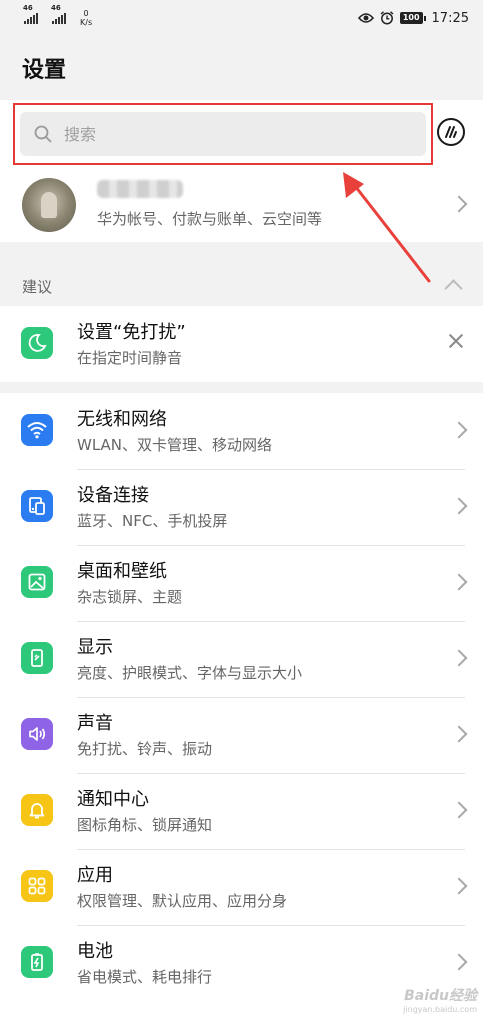 This screenshot has width=483, height=1018. I want to click on account-row: 华为帐号、付款与账单、云空间等, so click(241, 204).